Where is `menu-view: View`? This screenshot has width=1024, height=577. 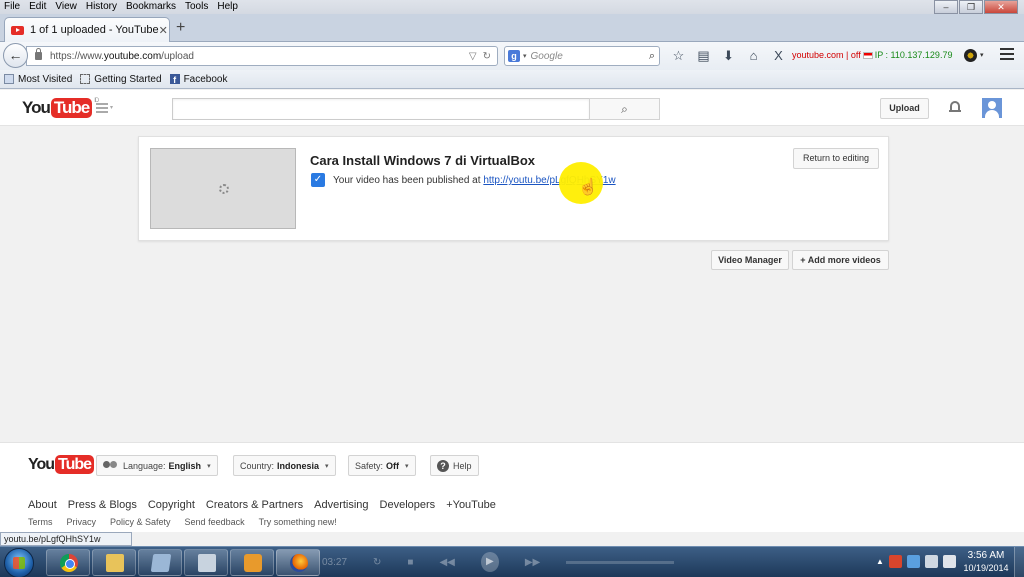
menu-view: View is located at coordinates (66, 7).